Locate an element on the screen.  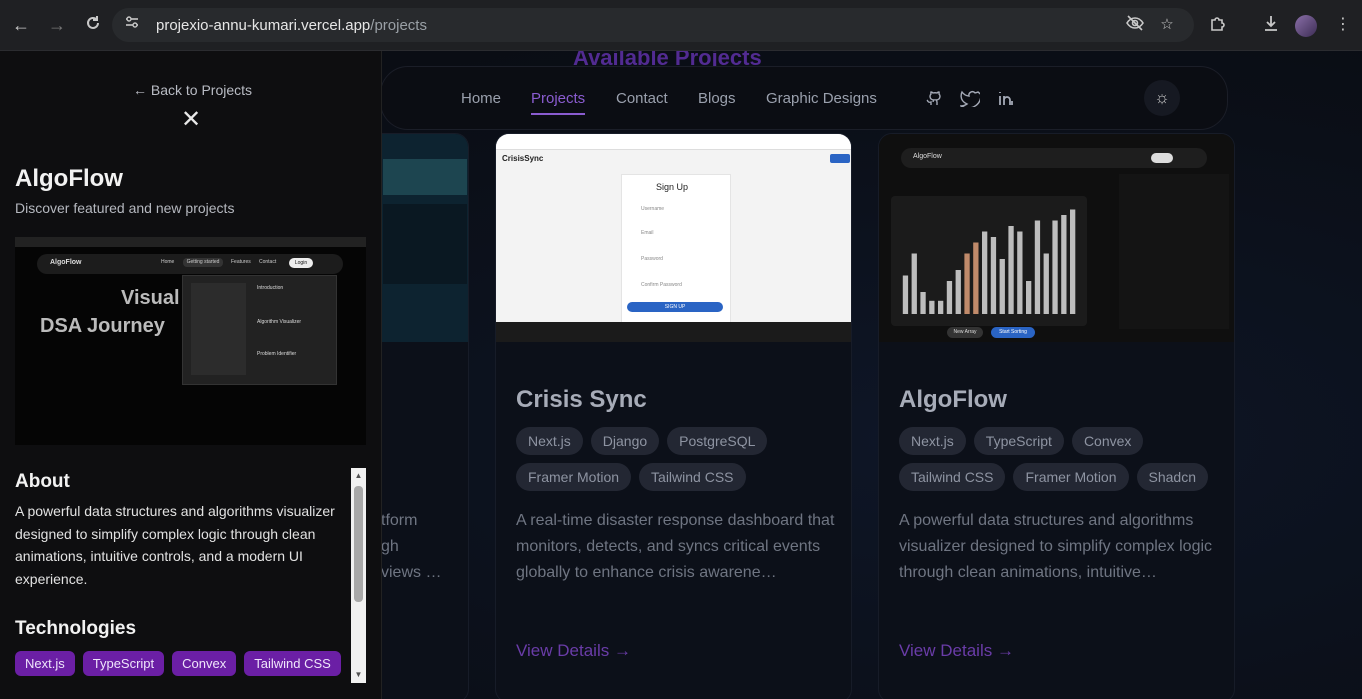
nav-contact: Contact is located at coordinates (642, 98).